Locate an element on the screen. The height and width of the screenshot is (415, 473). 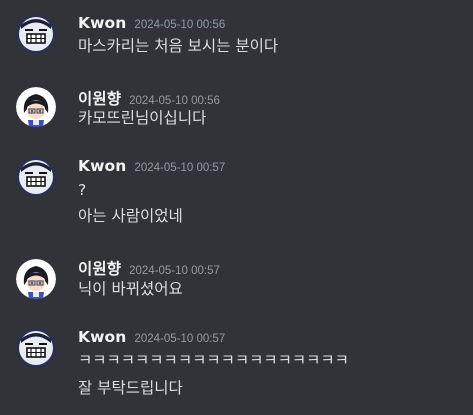
message-text: ? is located at coordinates (82, 190).